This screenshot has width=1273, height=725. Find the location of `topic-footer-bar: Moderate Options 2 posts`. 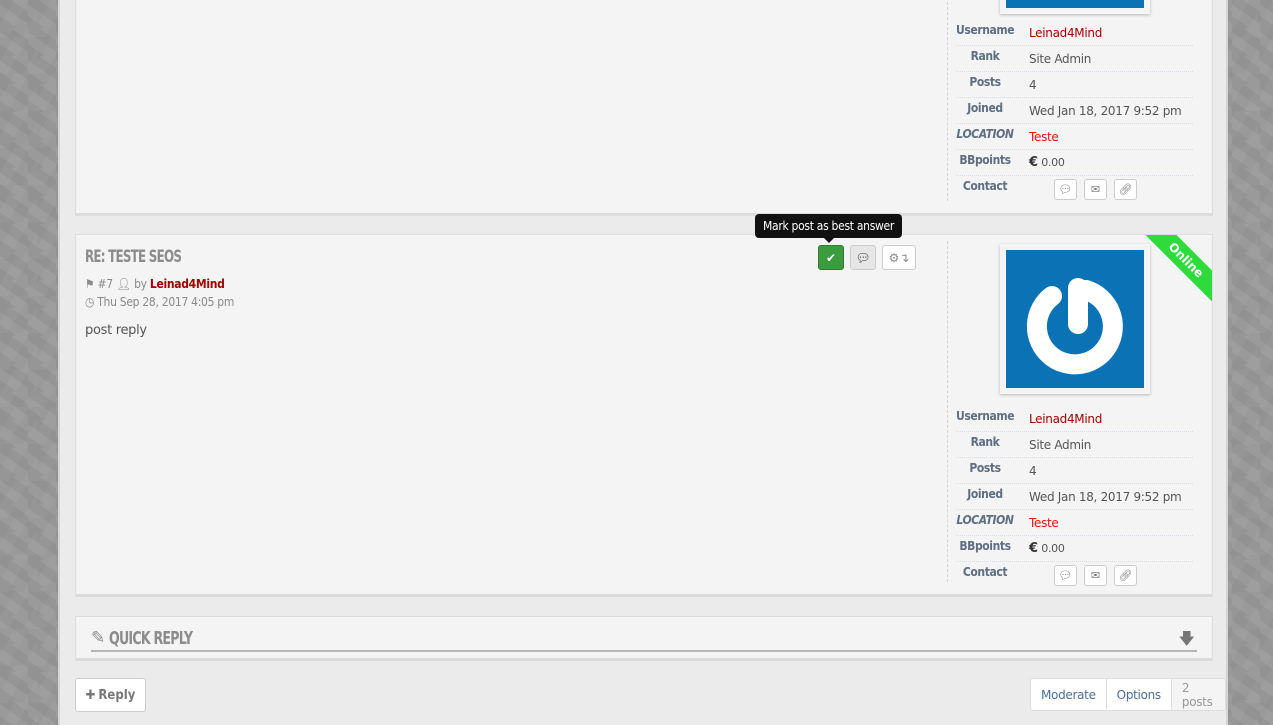

topic-footer-bar: Moderate Options 2 posts is located at coordinates (1128, 694).